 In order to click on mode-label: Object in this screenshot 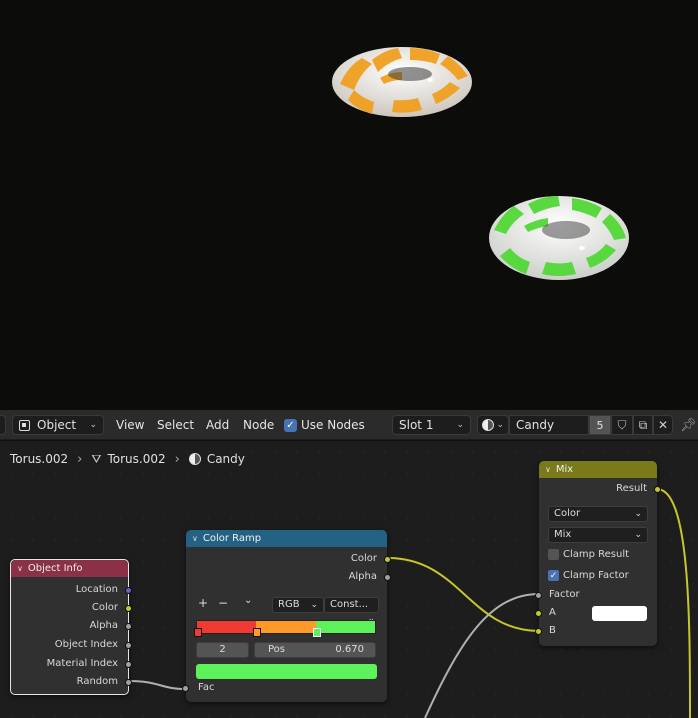, I will do `click(57, 425)`.